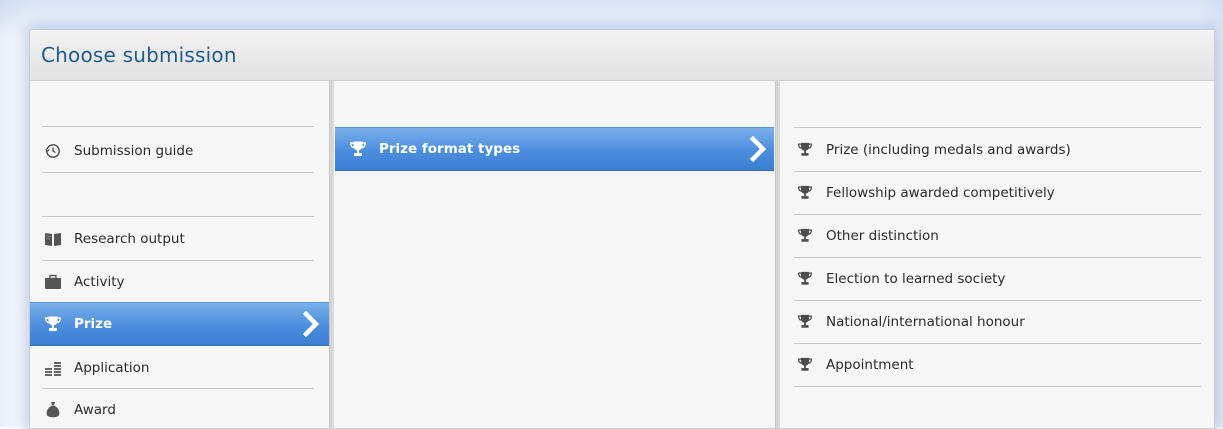  What do you see at coordinates (997, 235) in the screenshot?
I see `menu-item-other-distinction: Other distinction` at bounding box center [997, 235].